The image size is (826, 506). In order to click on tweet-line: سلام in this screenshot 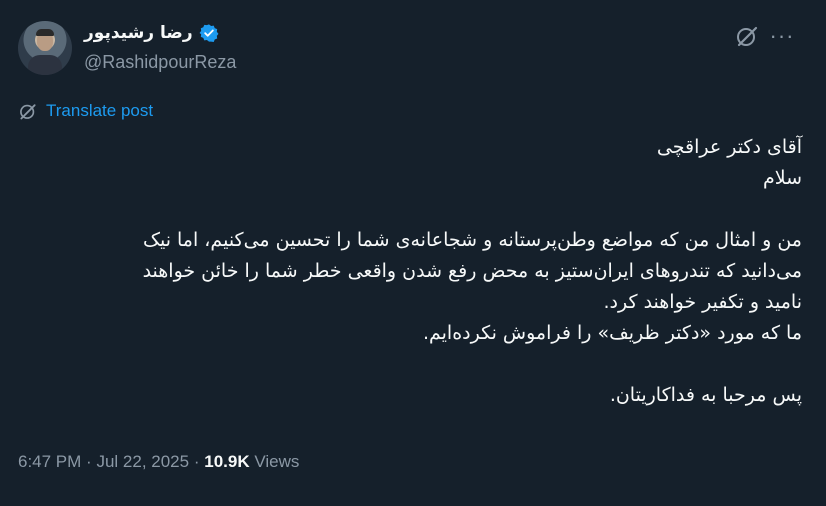, I will do `click(782, 178)`.